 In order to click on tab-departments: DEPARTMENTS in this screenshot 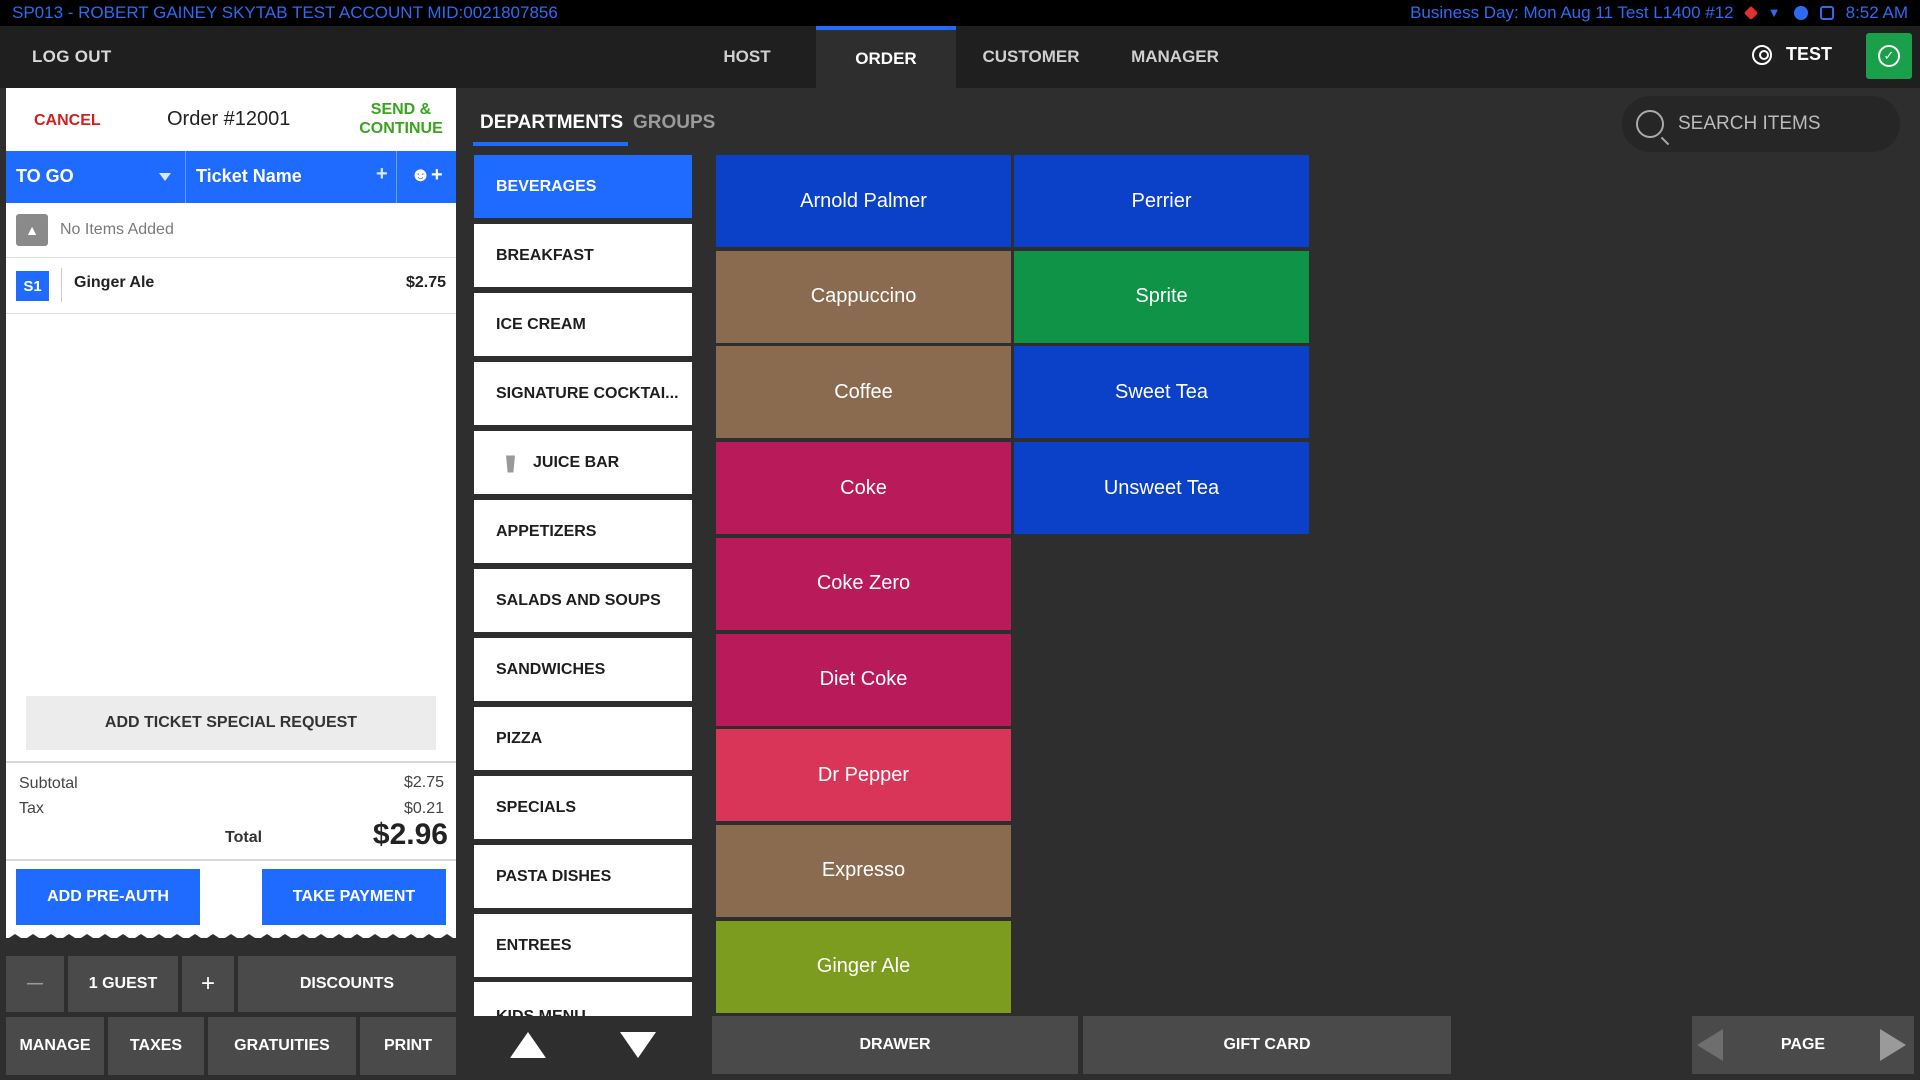, I will do `click(551, 123)`.